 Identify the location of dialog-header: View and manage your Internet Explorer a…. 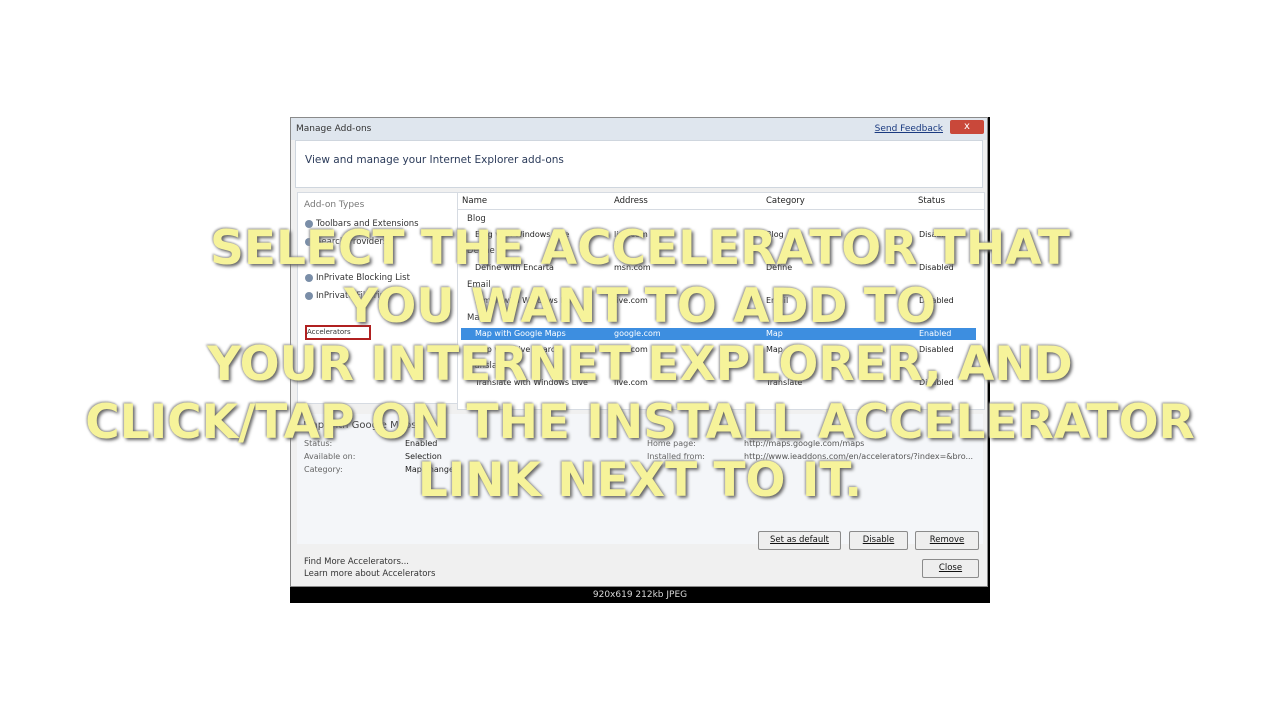
(639, 164).